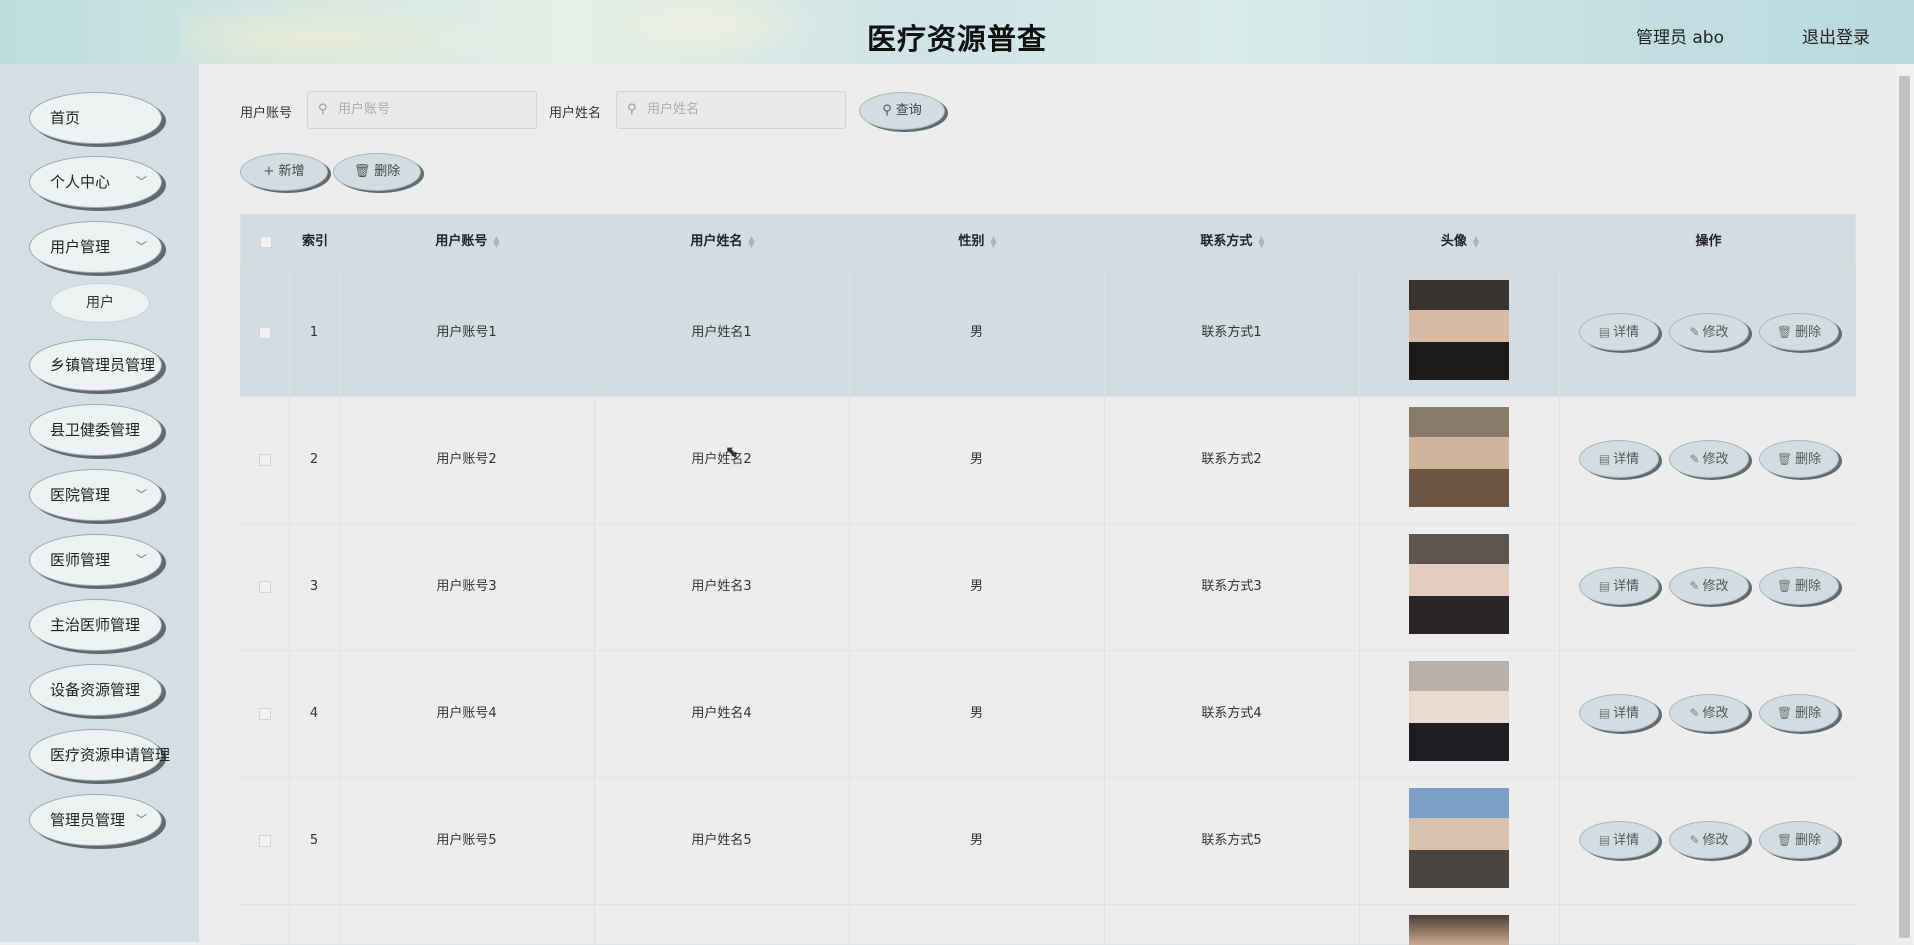  Describe the element at coordinates (908, 110) in the screenshot. I see `query-button-label: 查询` at that location.